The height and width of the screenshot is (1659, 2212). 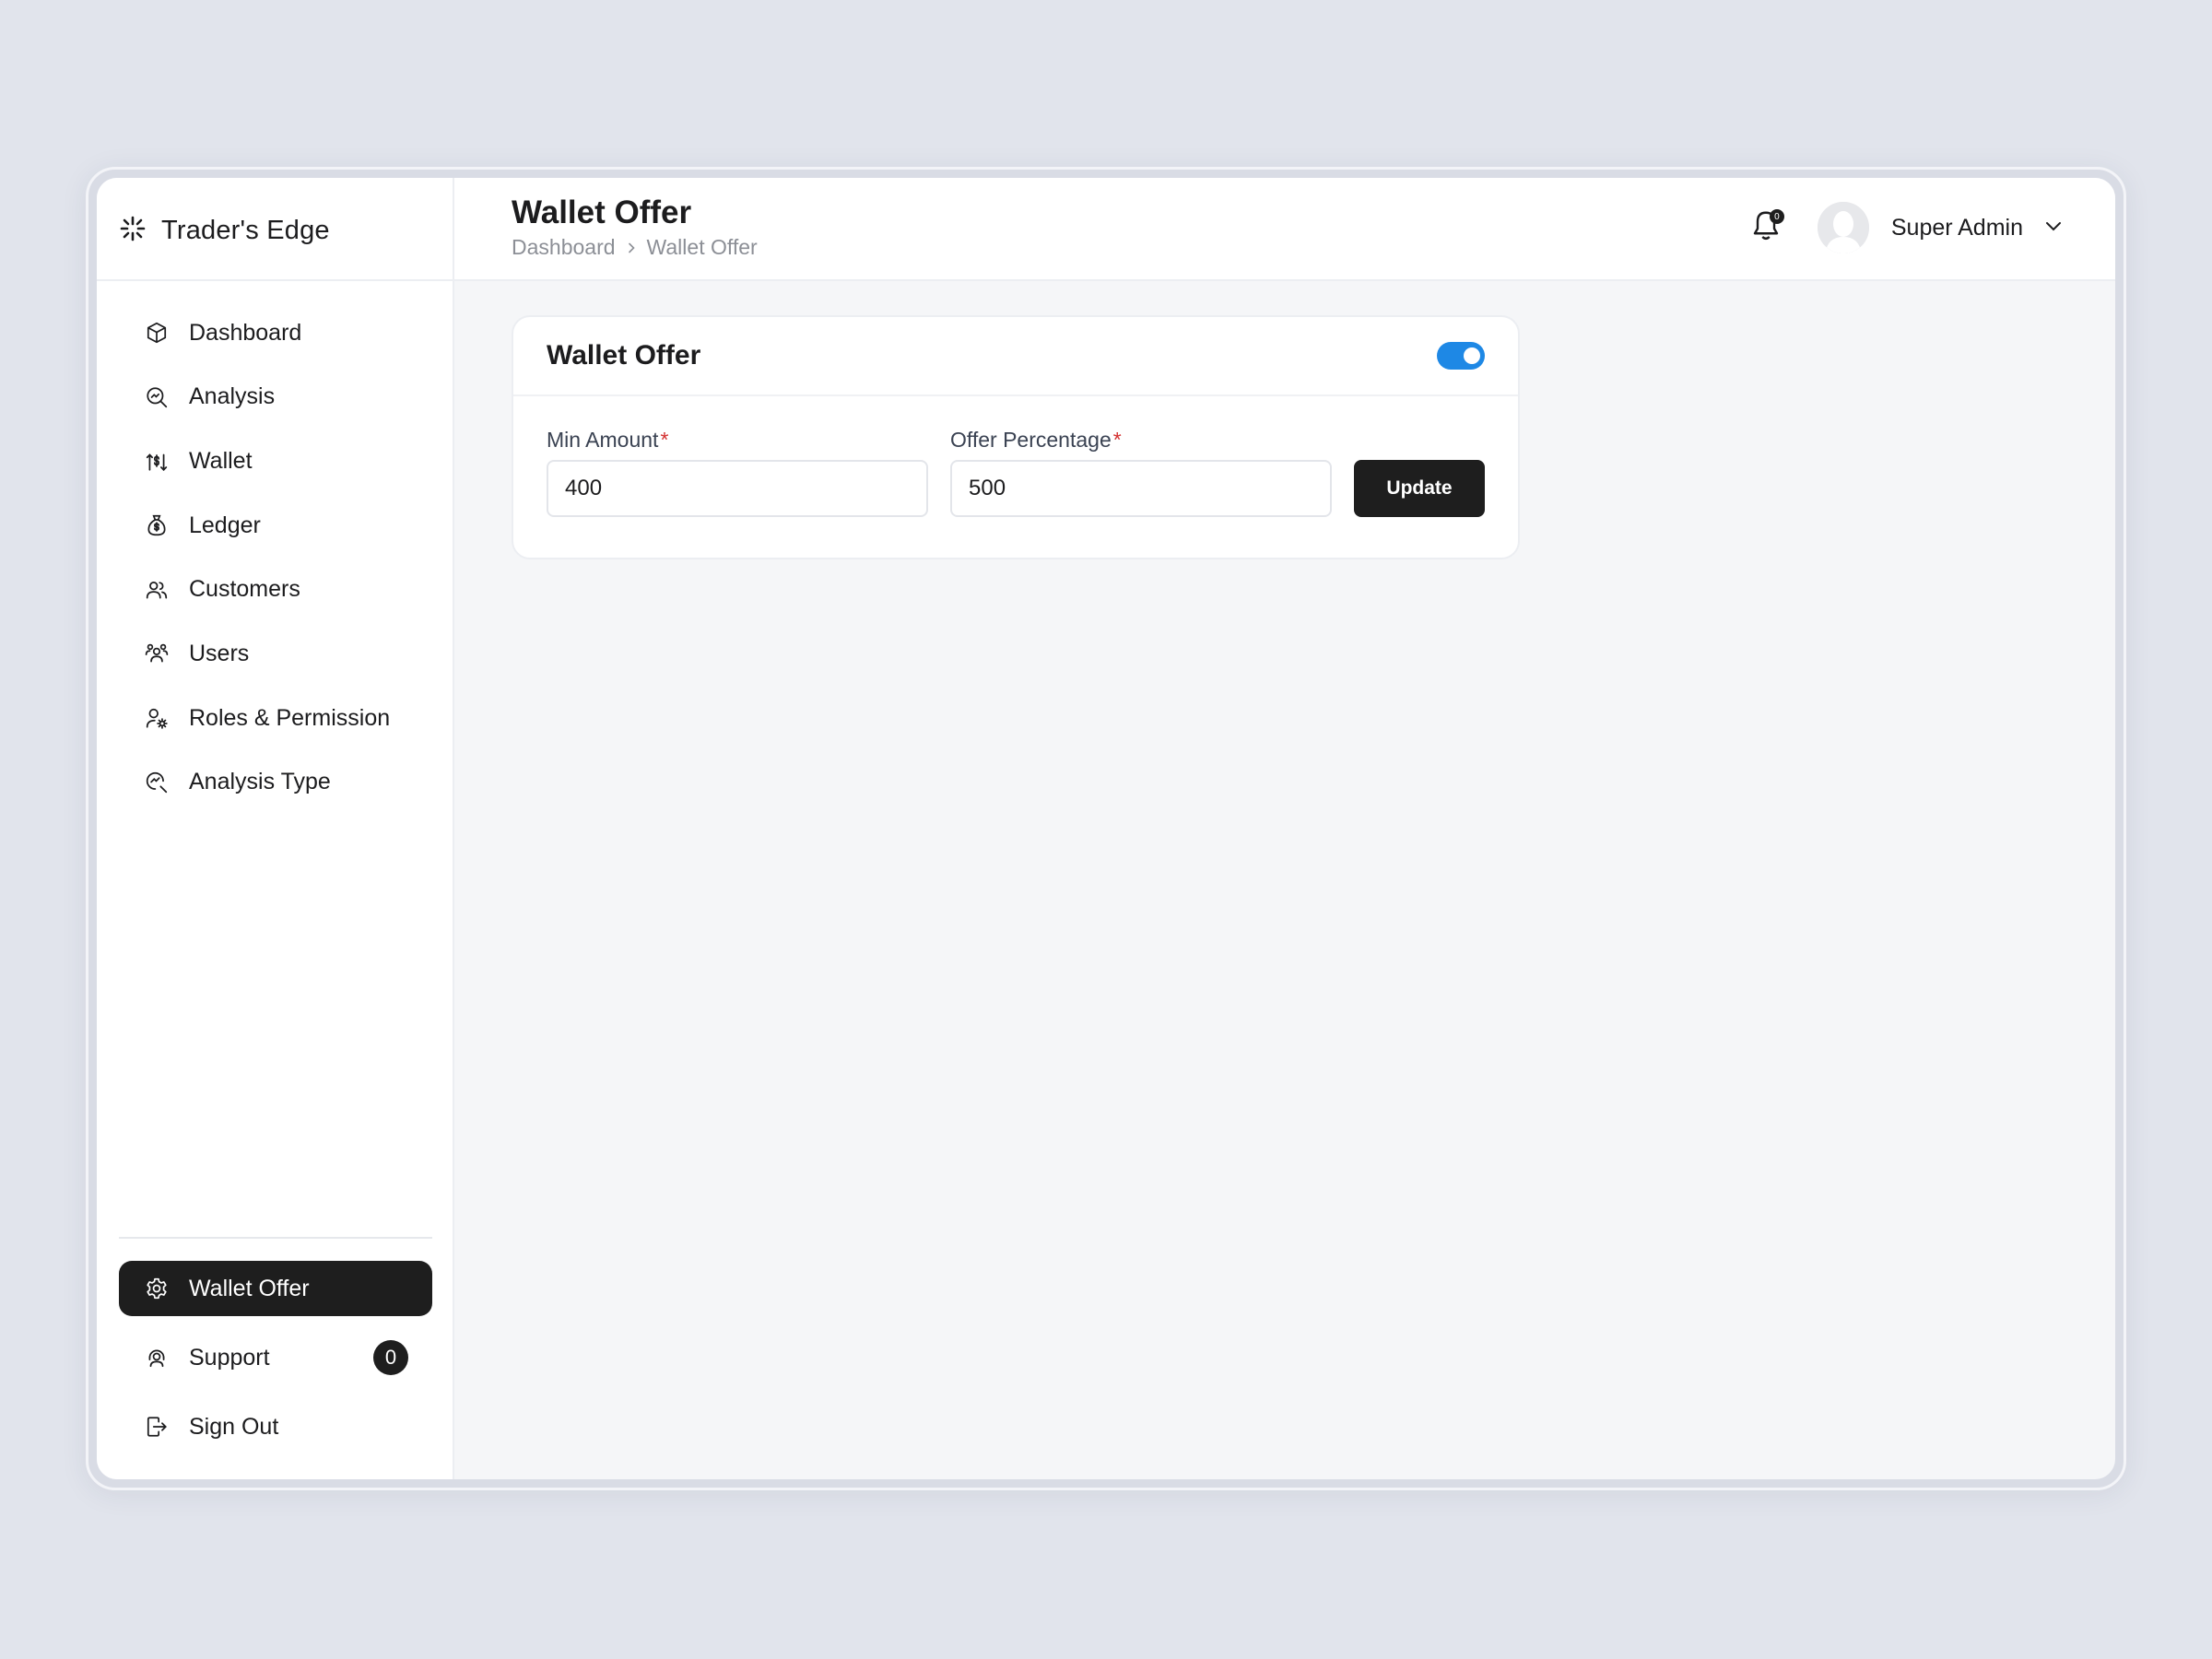 I want to click on sidebar-item-users: Users, so click(x=275, y=653).